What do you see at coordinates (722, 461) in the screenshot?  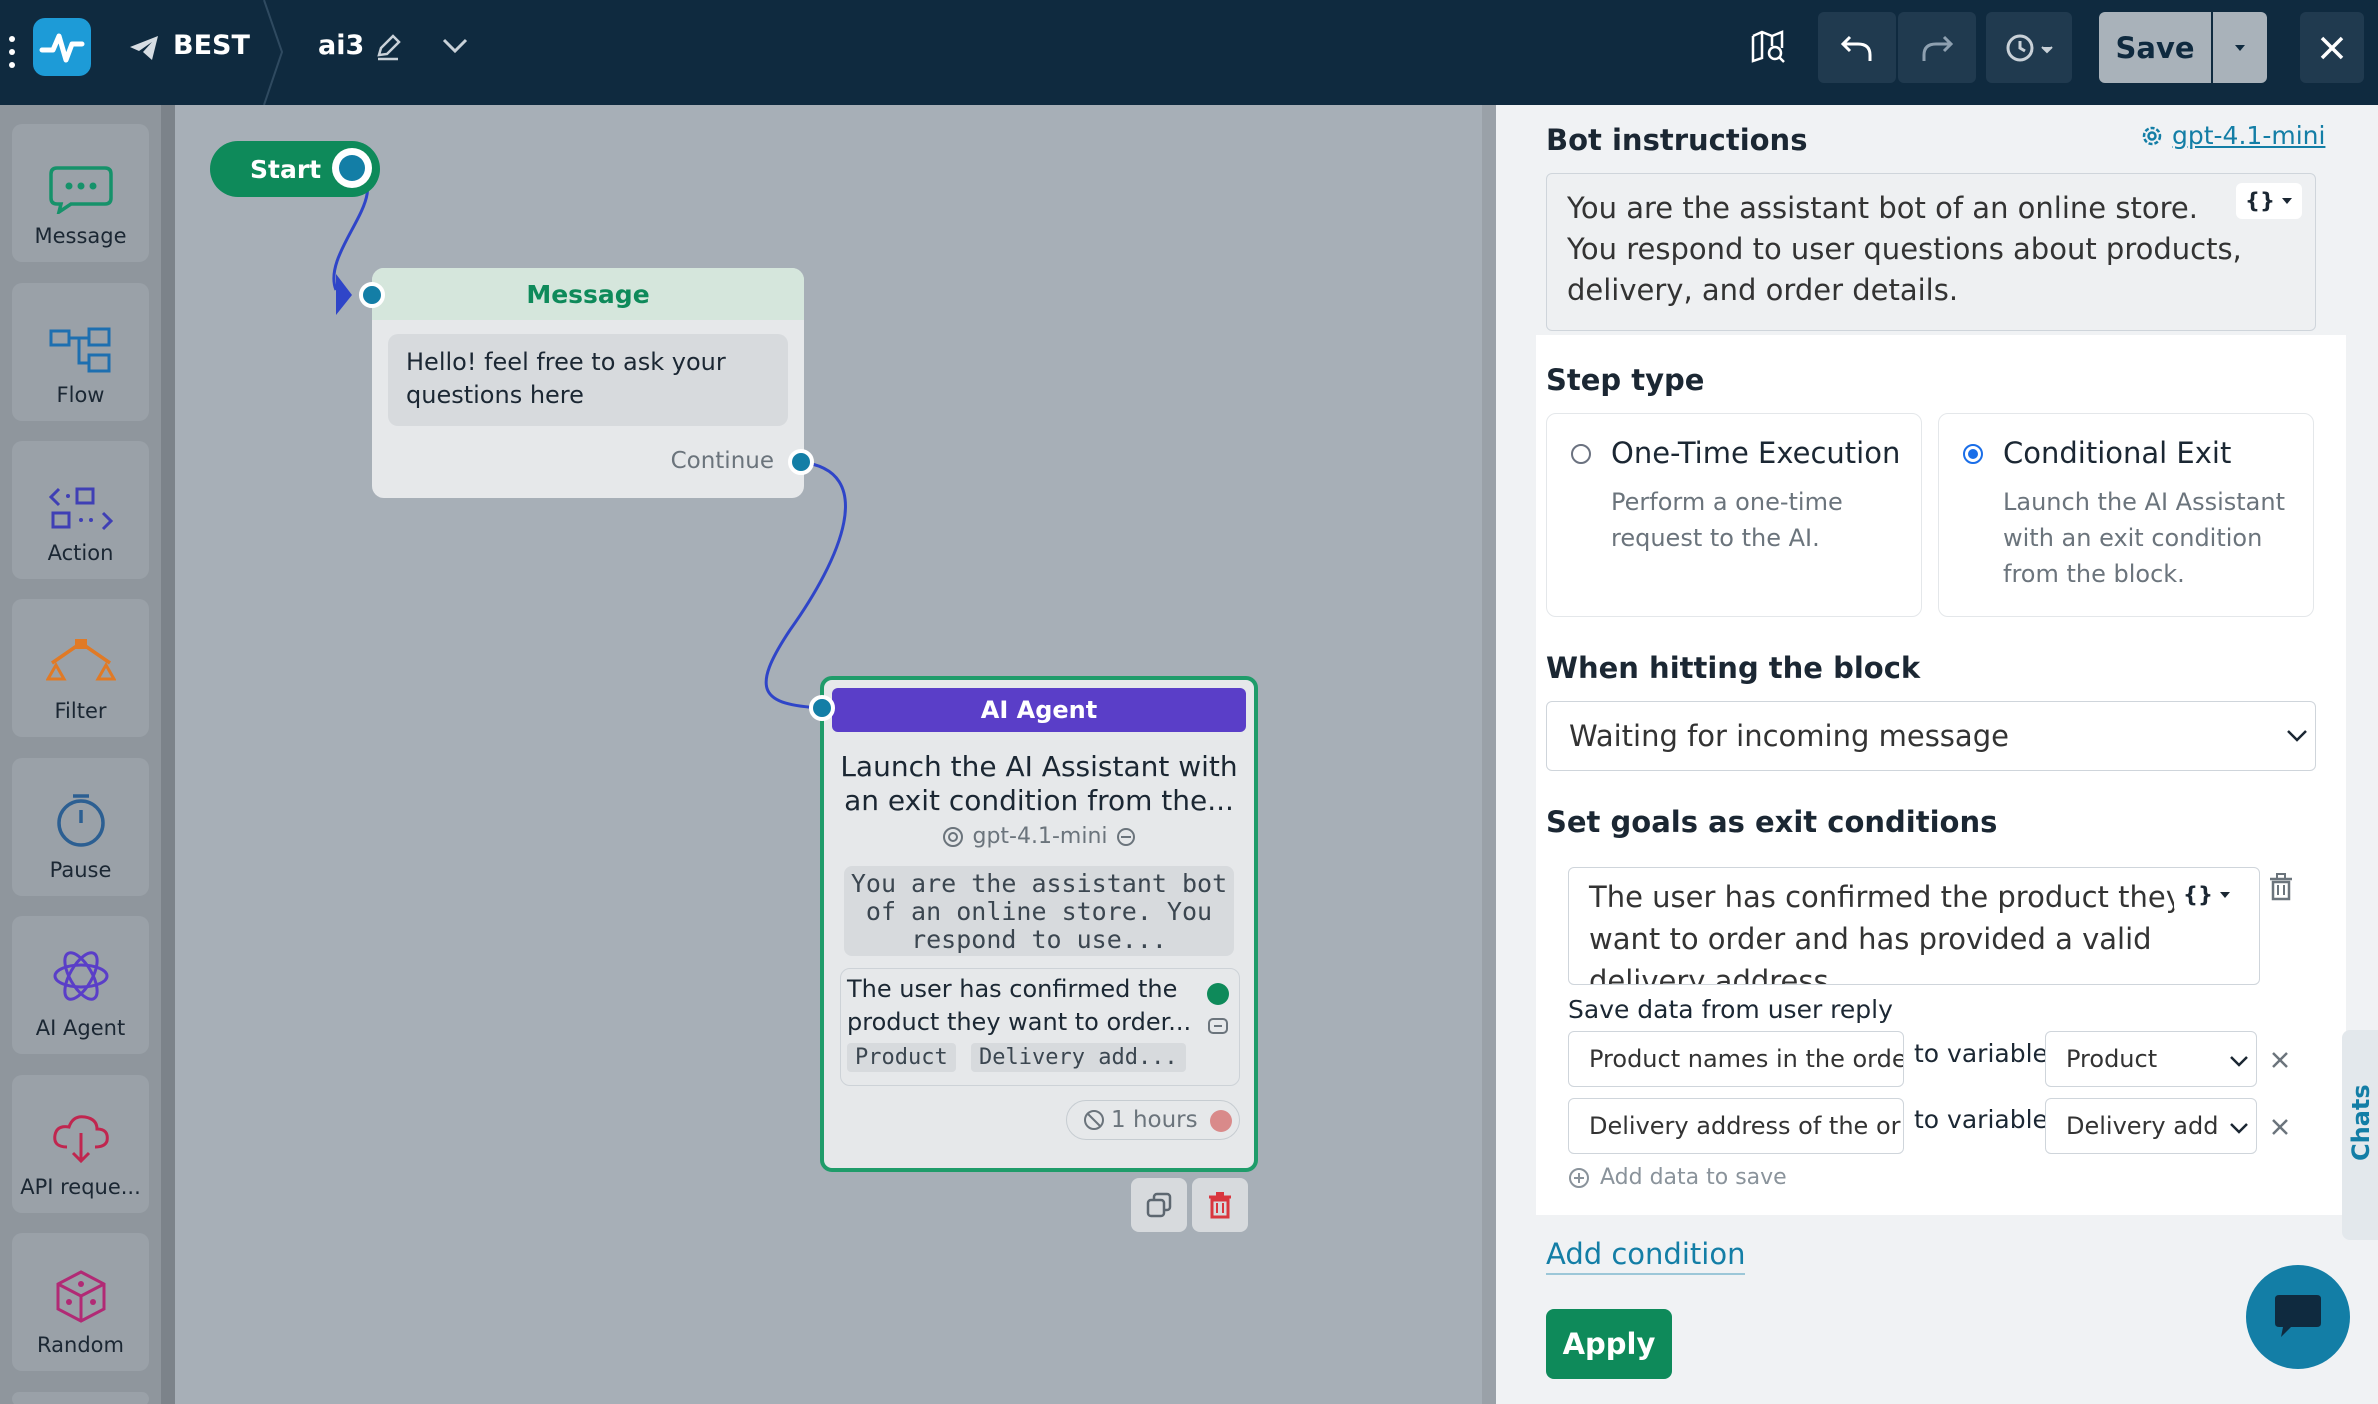 I see `continue-label: Continue` at bounding box center [722, 461].